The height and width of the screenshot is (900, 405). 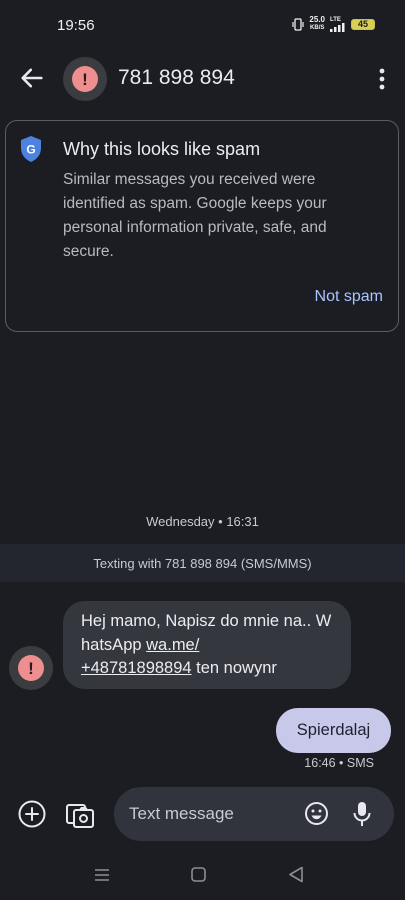 I want to click on add-circle-icon, so click(x=32, y=814).